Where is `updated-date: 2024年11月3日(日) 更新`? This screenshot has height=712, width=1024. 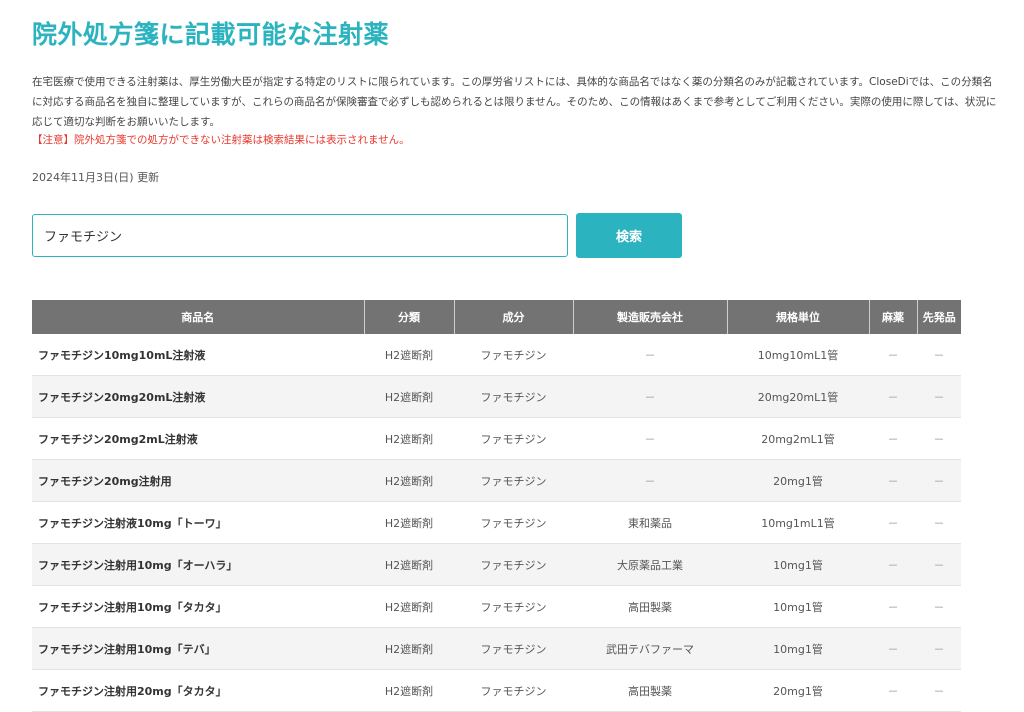 updated-date: 2024年11月3日(日) 更新 is located at coordinates (96, 177).